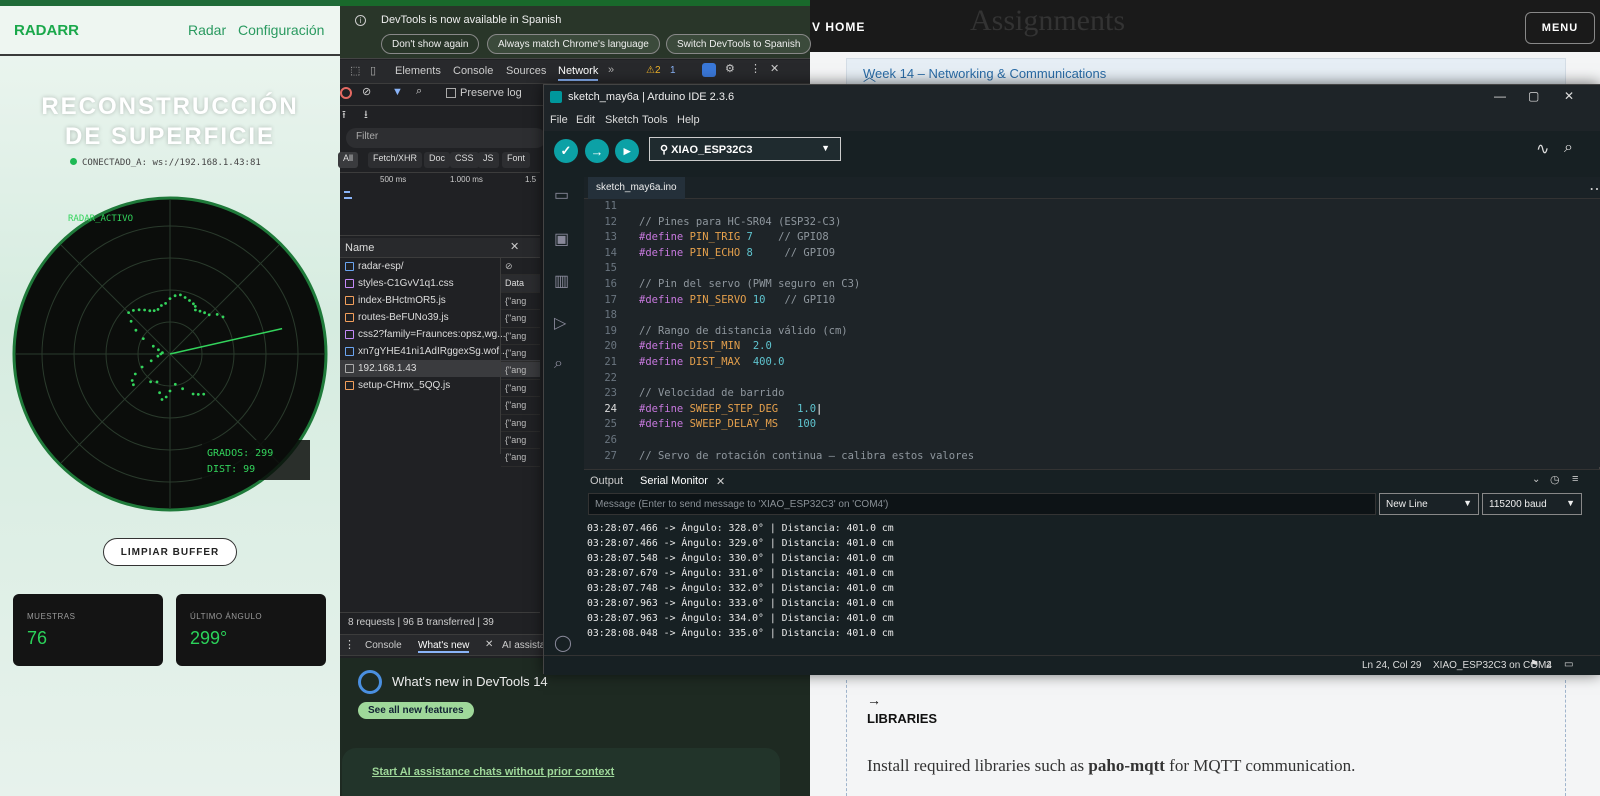 The image size is (1600, 796). What do you see at coordinates (739, 44) in the screenshot?
I see `switch-to-spanish-button: Switch DevTools to Spanish` at bounding box center [739, 44].